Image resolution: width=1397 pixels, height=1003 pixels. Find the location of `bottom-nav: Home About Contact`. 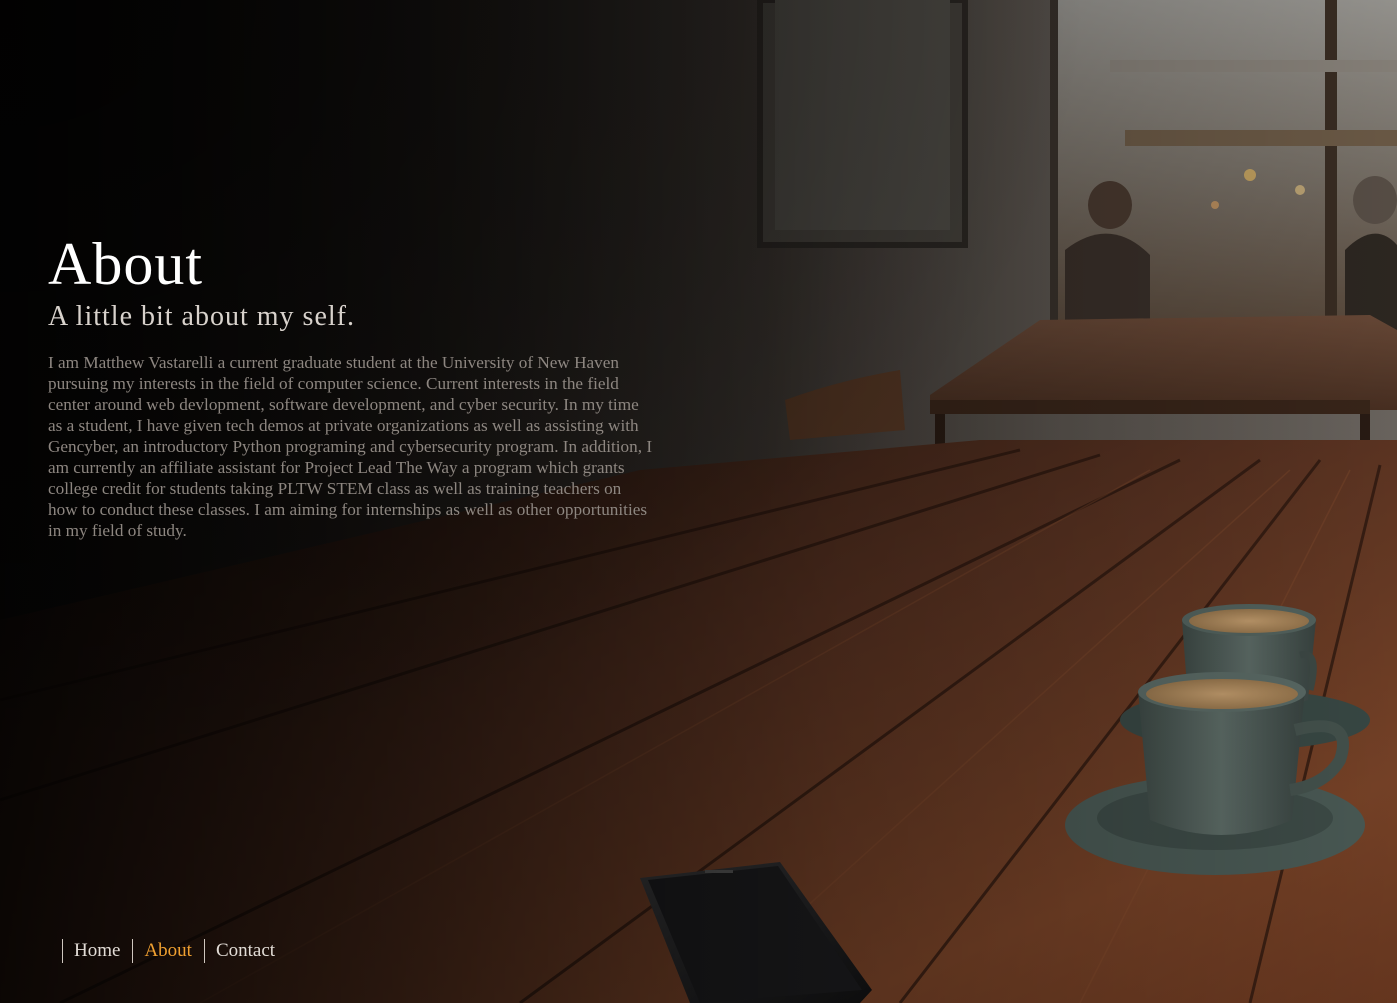

bottom-nav: Home About Contact is located at coordinates (174, 951).